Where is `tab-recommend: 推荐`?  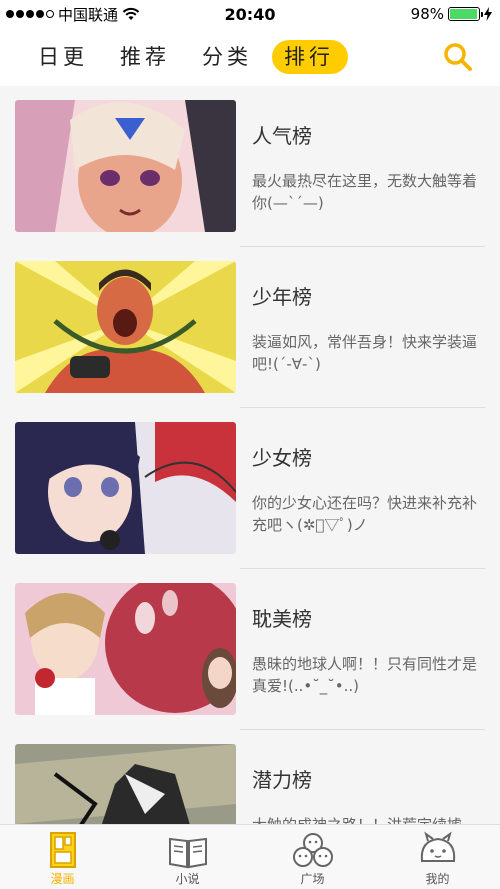
tab-recommend: 推荐 is located at coordinates (143, 57).